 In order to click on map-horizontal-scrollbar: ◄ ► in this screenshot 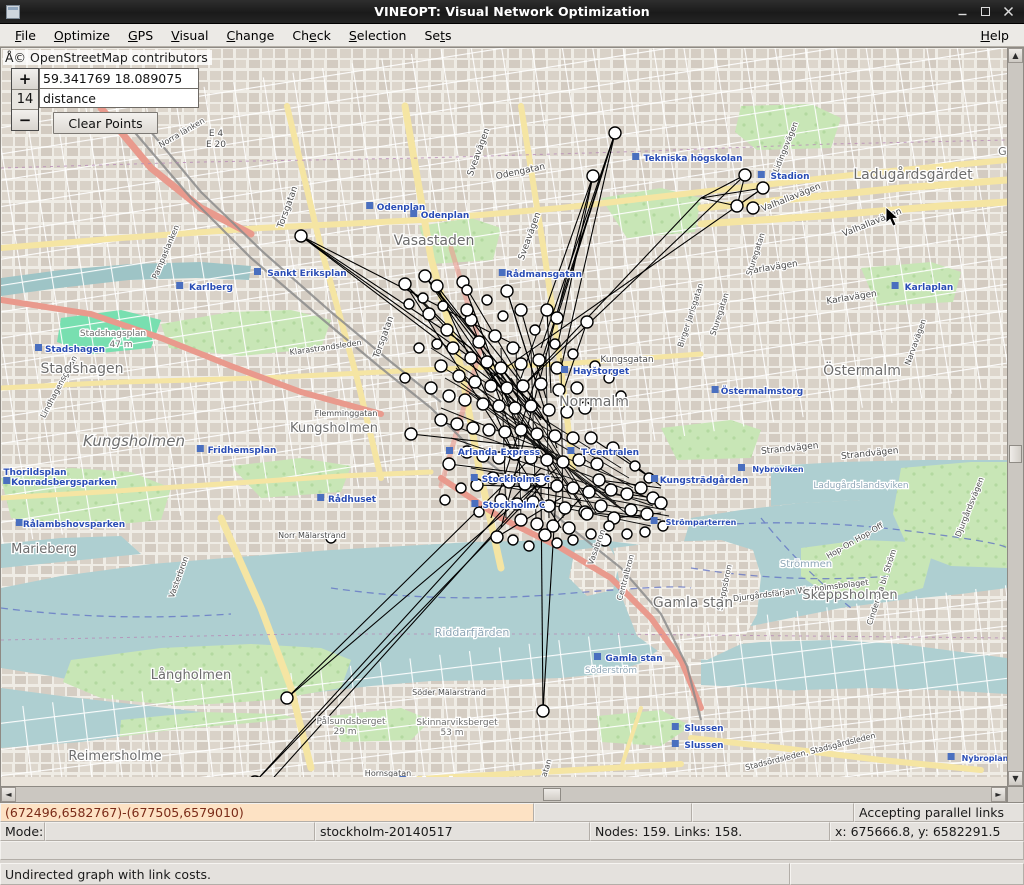, I will do `click(503, 794)`.